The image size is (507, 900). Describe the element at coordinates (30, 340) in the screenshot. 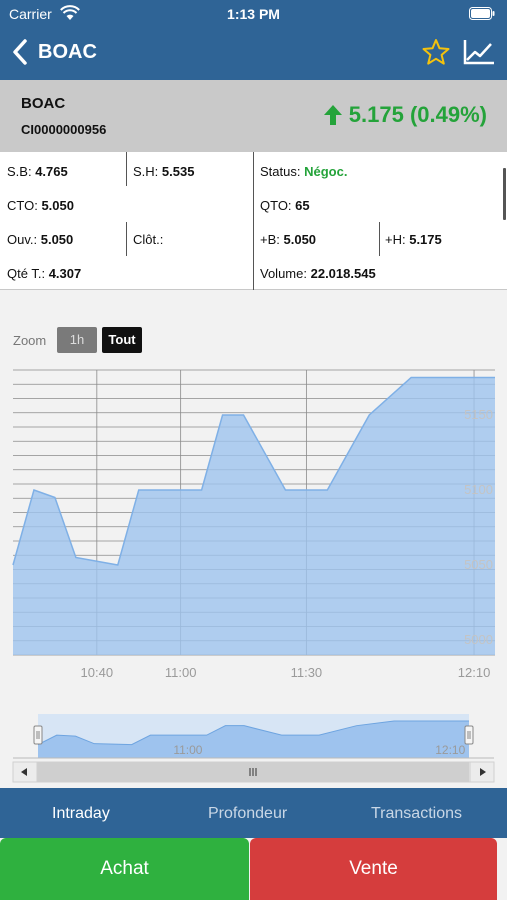

I see `zoom-label: Zoom` at that location.